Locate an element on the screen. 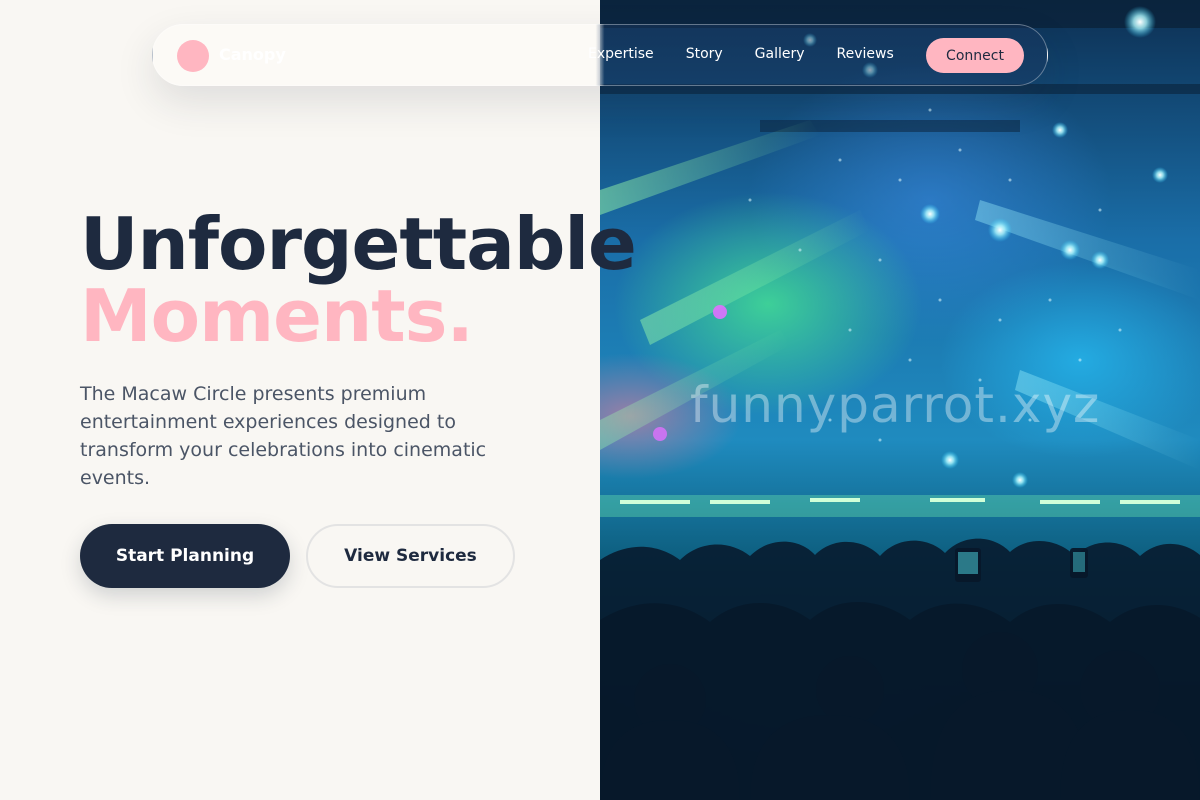 The height and width of the screenshot is (800, 1200). nav-link-reviews: Reviews is located at coordinates (865, 54).